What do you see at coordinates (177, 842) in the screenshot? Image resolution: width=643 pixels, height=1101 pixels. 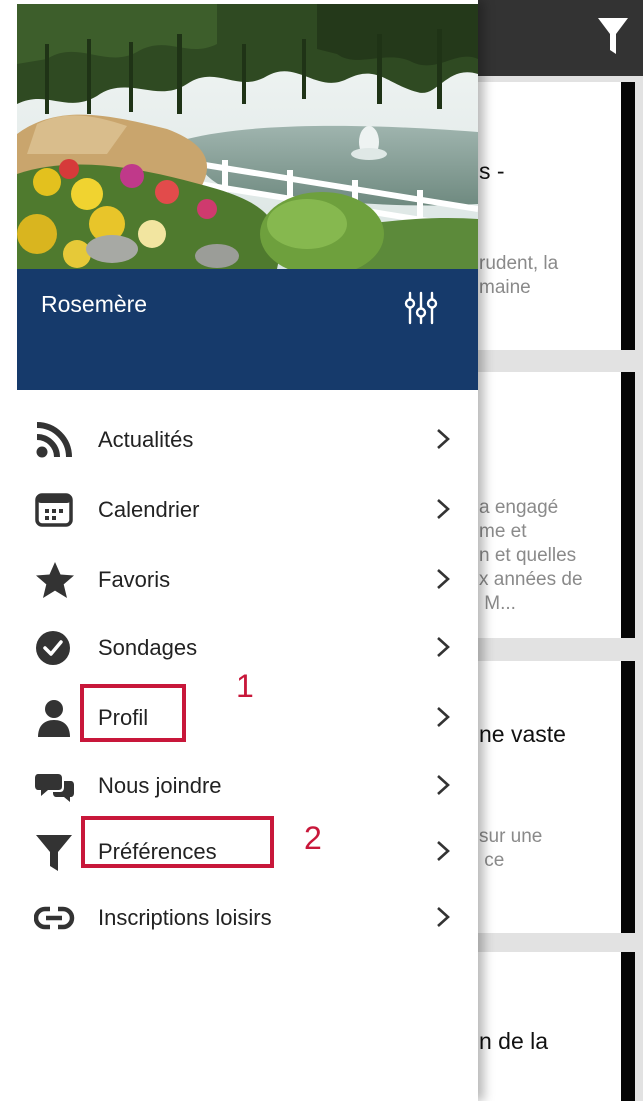 I see `highlight-box-preferences` at bounding box center [177, 842].